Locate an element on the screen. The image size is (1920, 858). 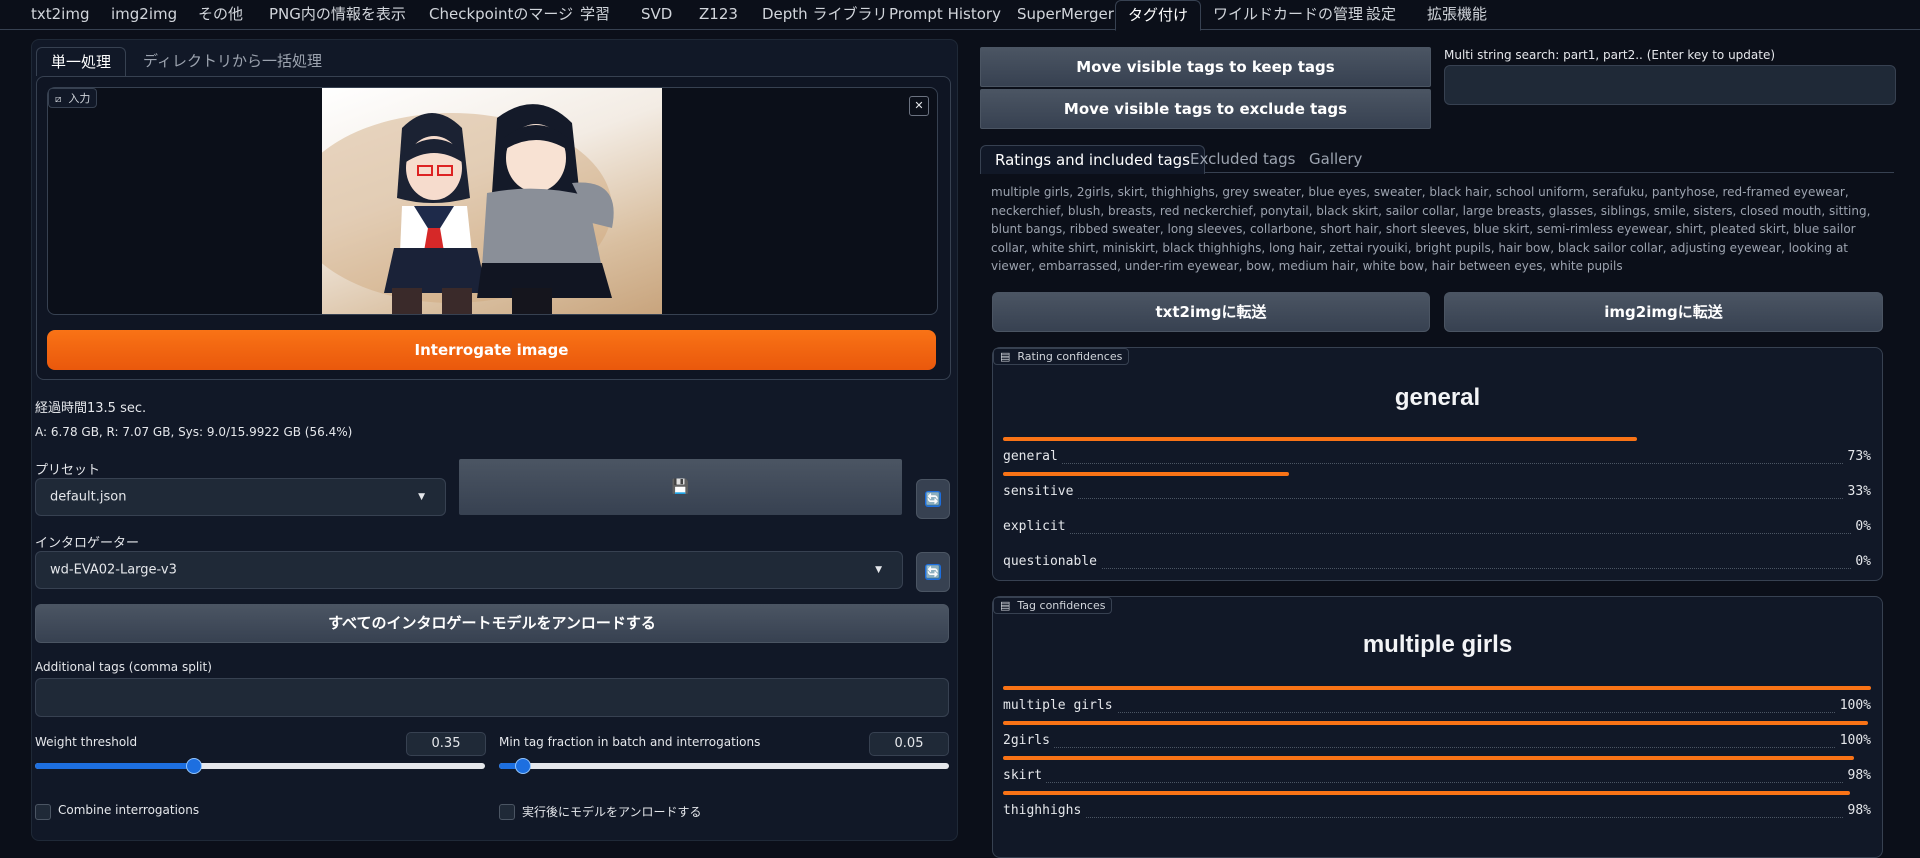
close-icon: ✕ is located at coordinates (919, 106).